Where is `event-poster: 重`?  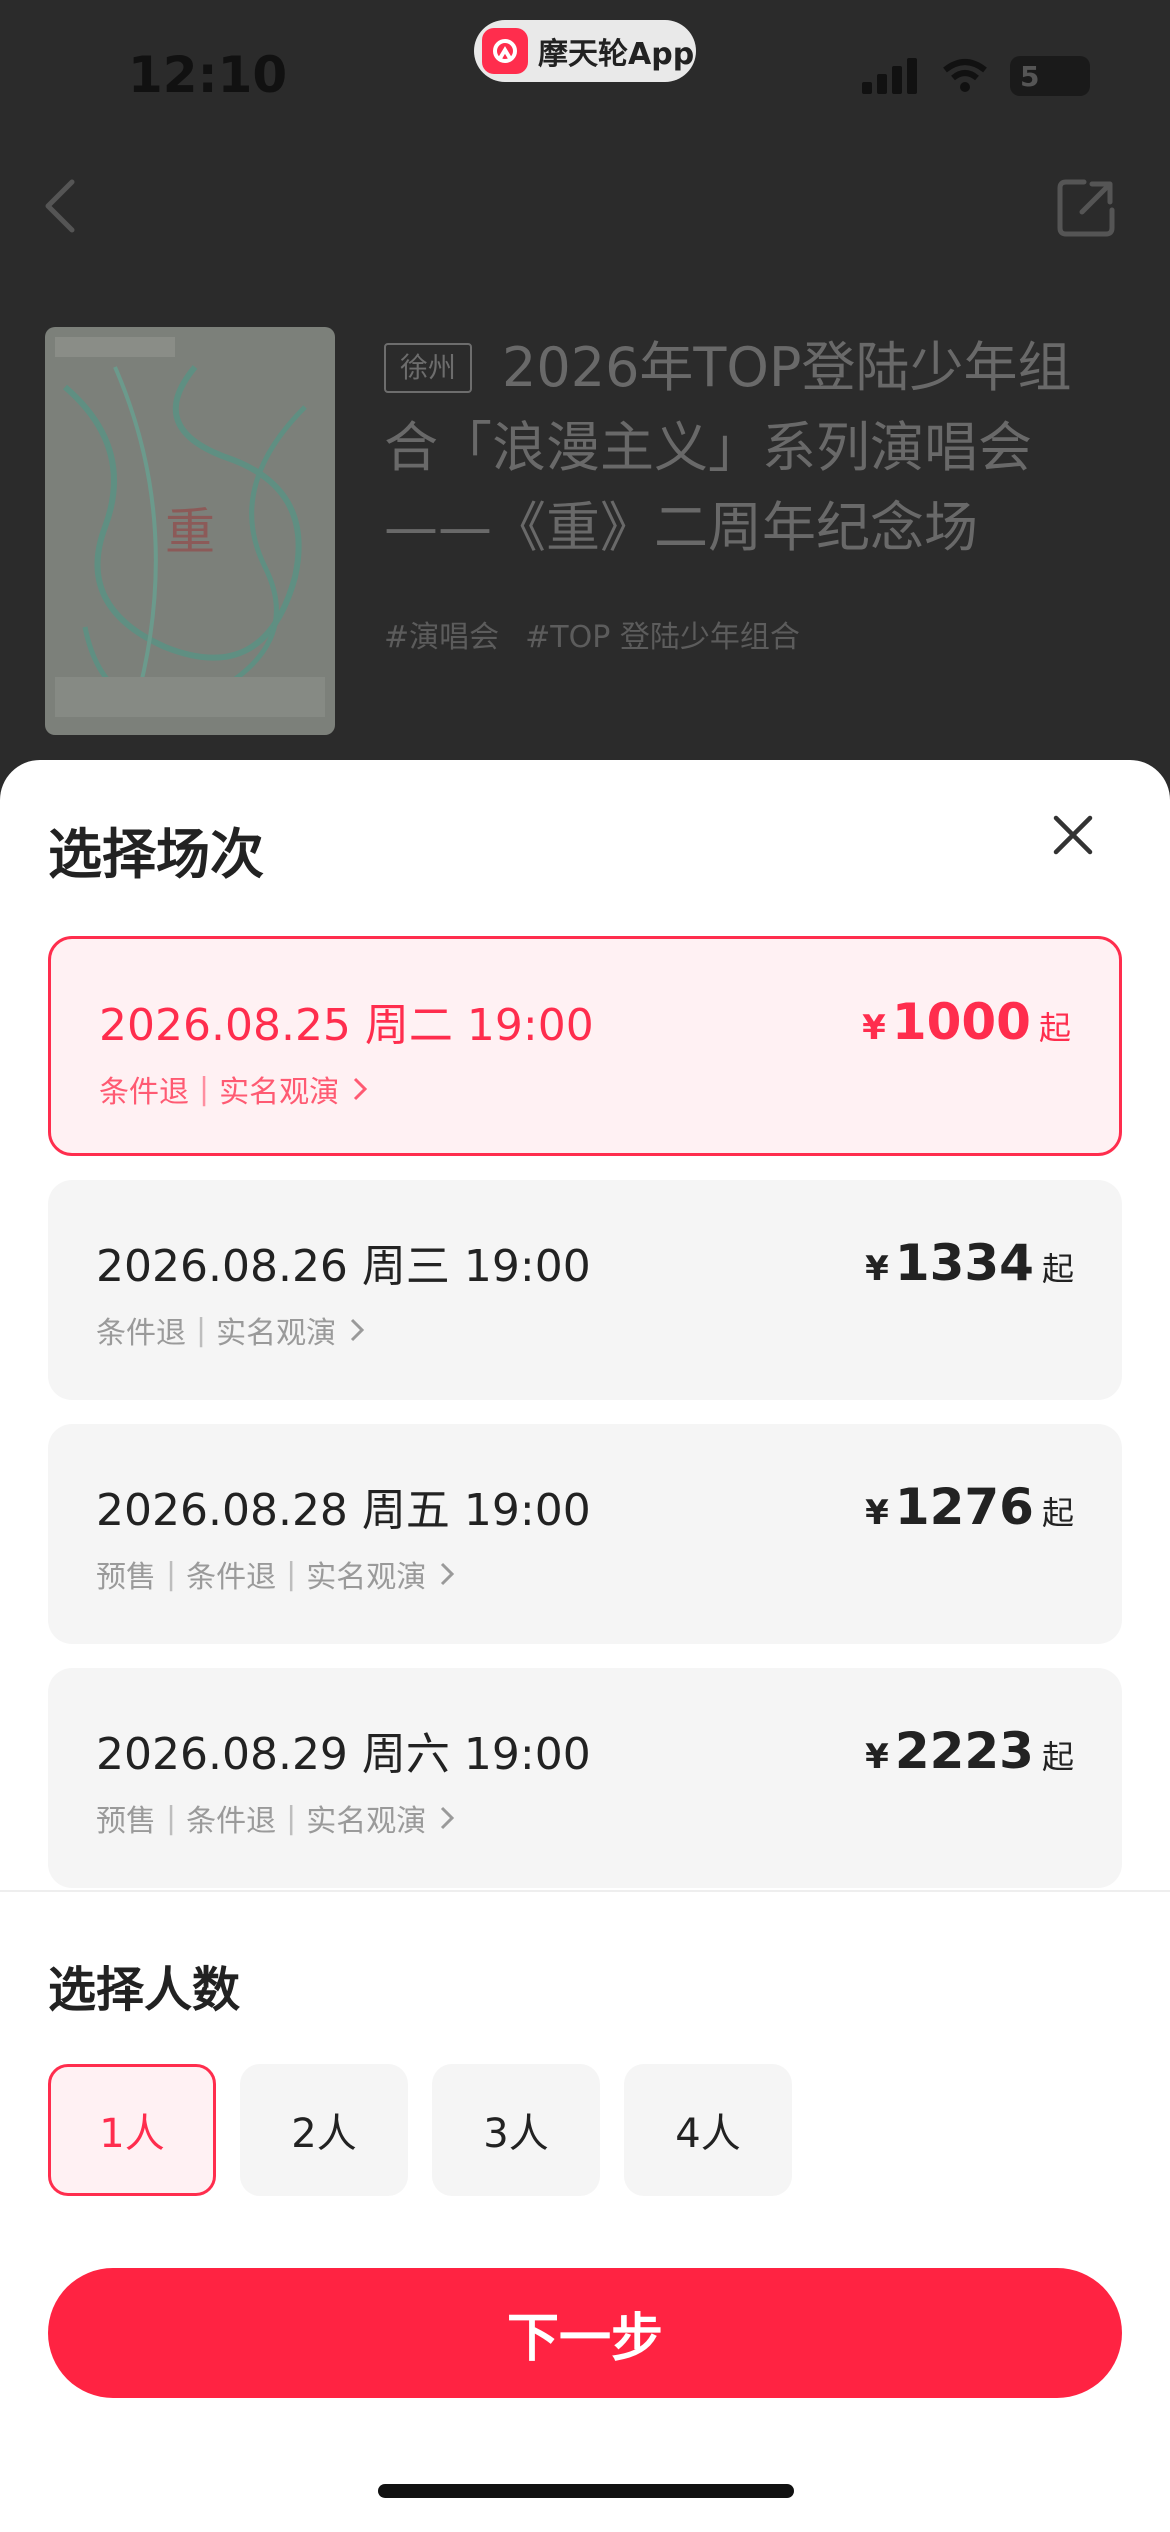
event-poster: 重 is located at coordinates (190, 531).